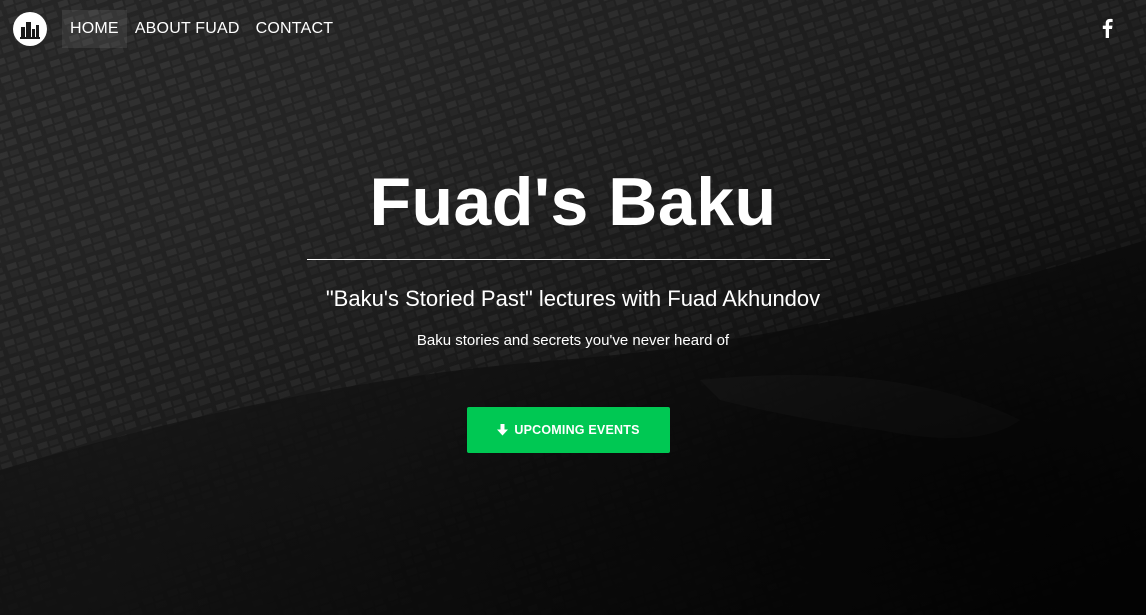 This screenshot has width=1146, height=615. I want to click on page-title: Fuad's Baku, so click(573, 202).